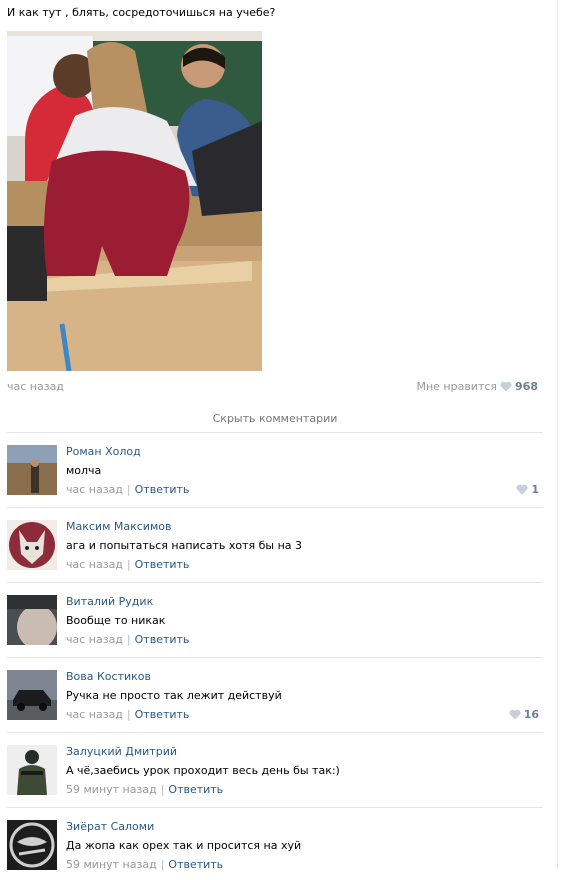 This screenshot has height=880, width=561. I want to click on comment-text: Да жопа как орех так и просится на хуй, so click(184, 845).